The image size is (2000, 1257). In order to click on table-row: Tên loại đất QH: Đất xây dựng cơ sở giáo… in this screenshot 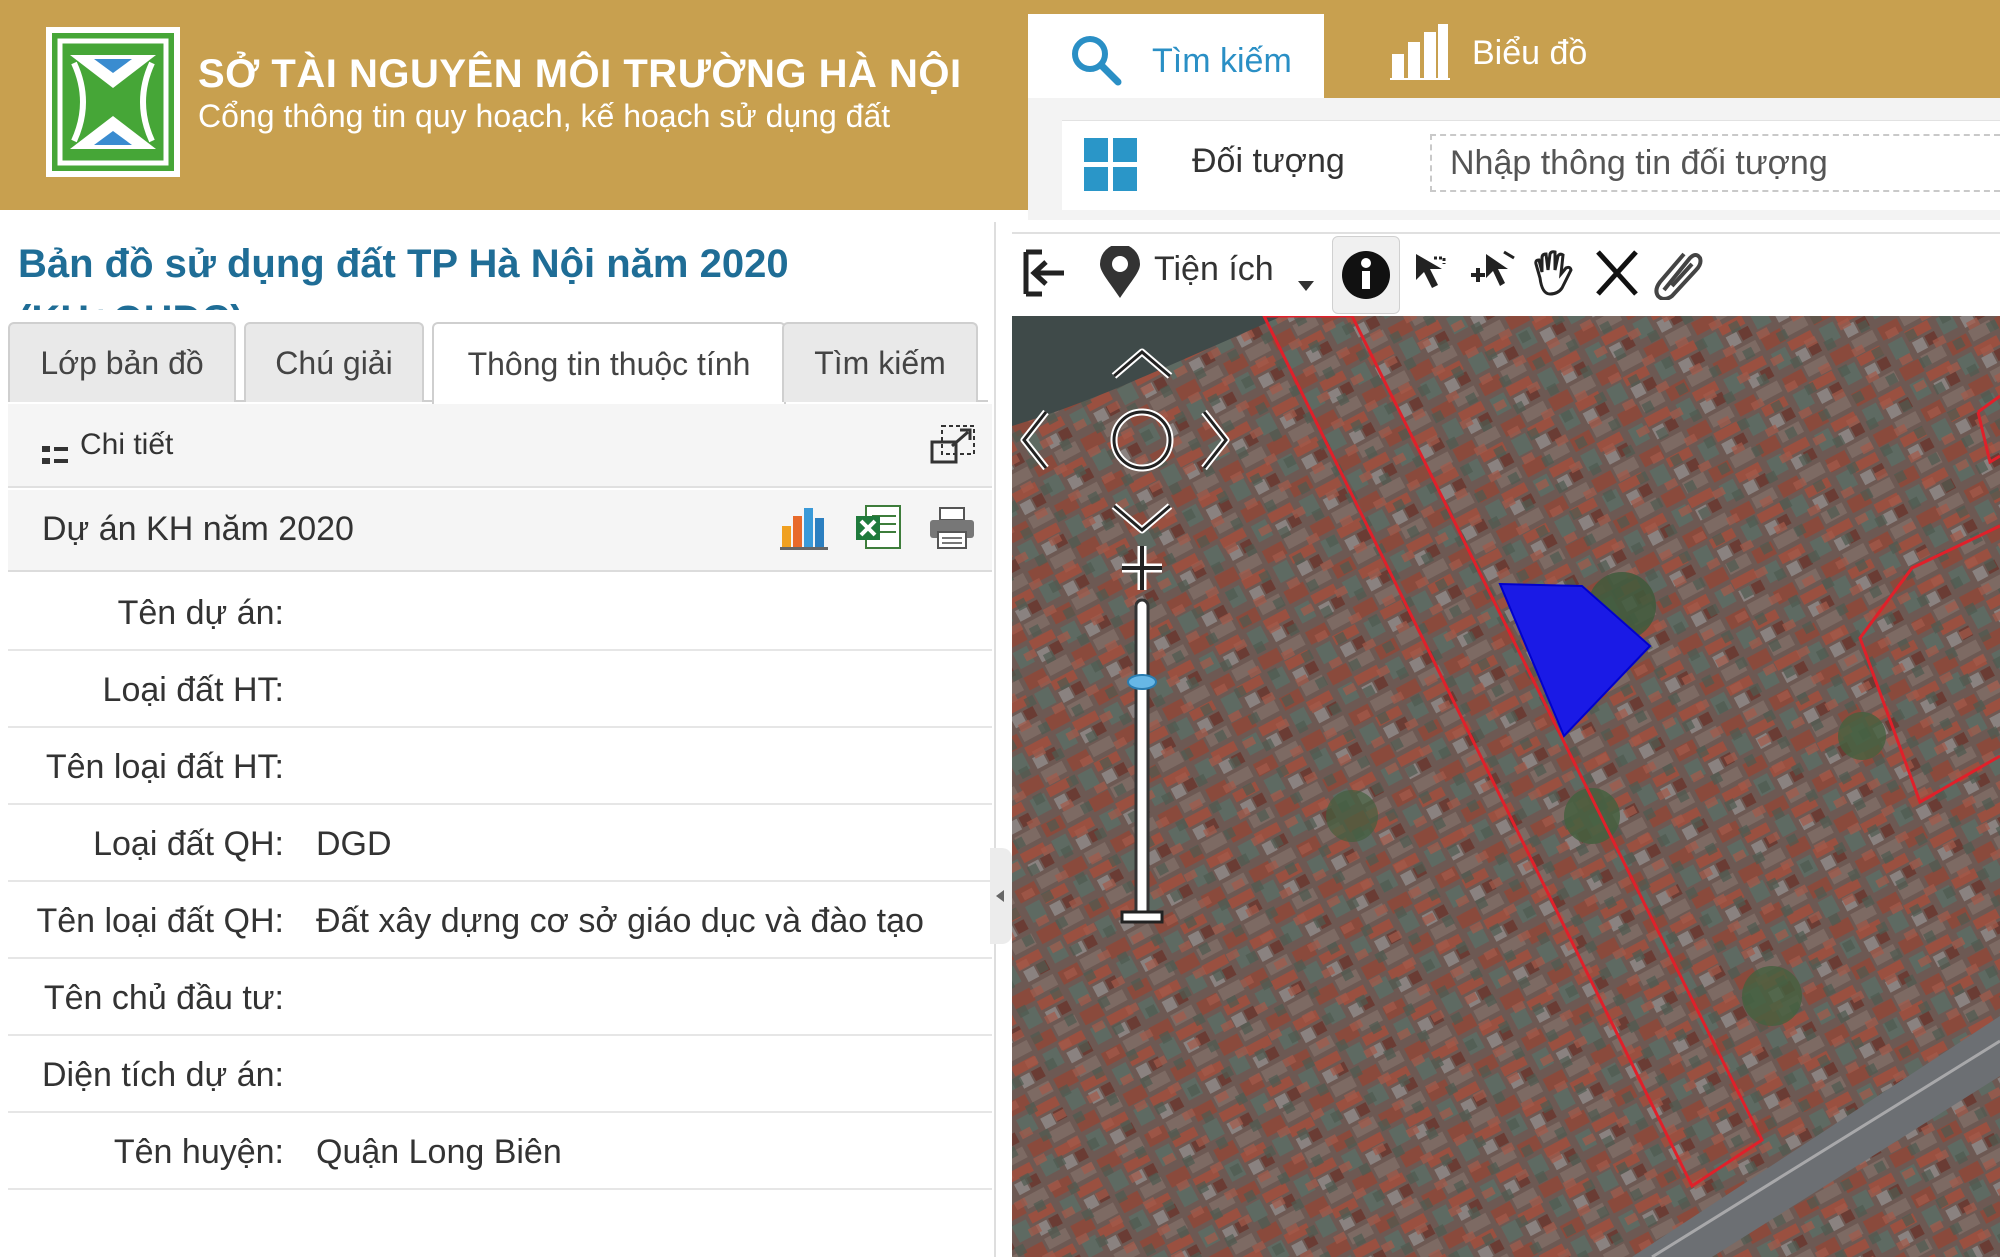, I will do `click(500, 920)`.